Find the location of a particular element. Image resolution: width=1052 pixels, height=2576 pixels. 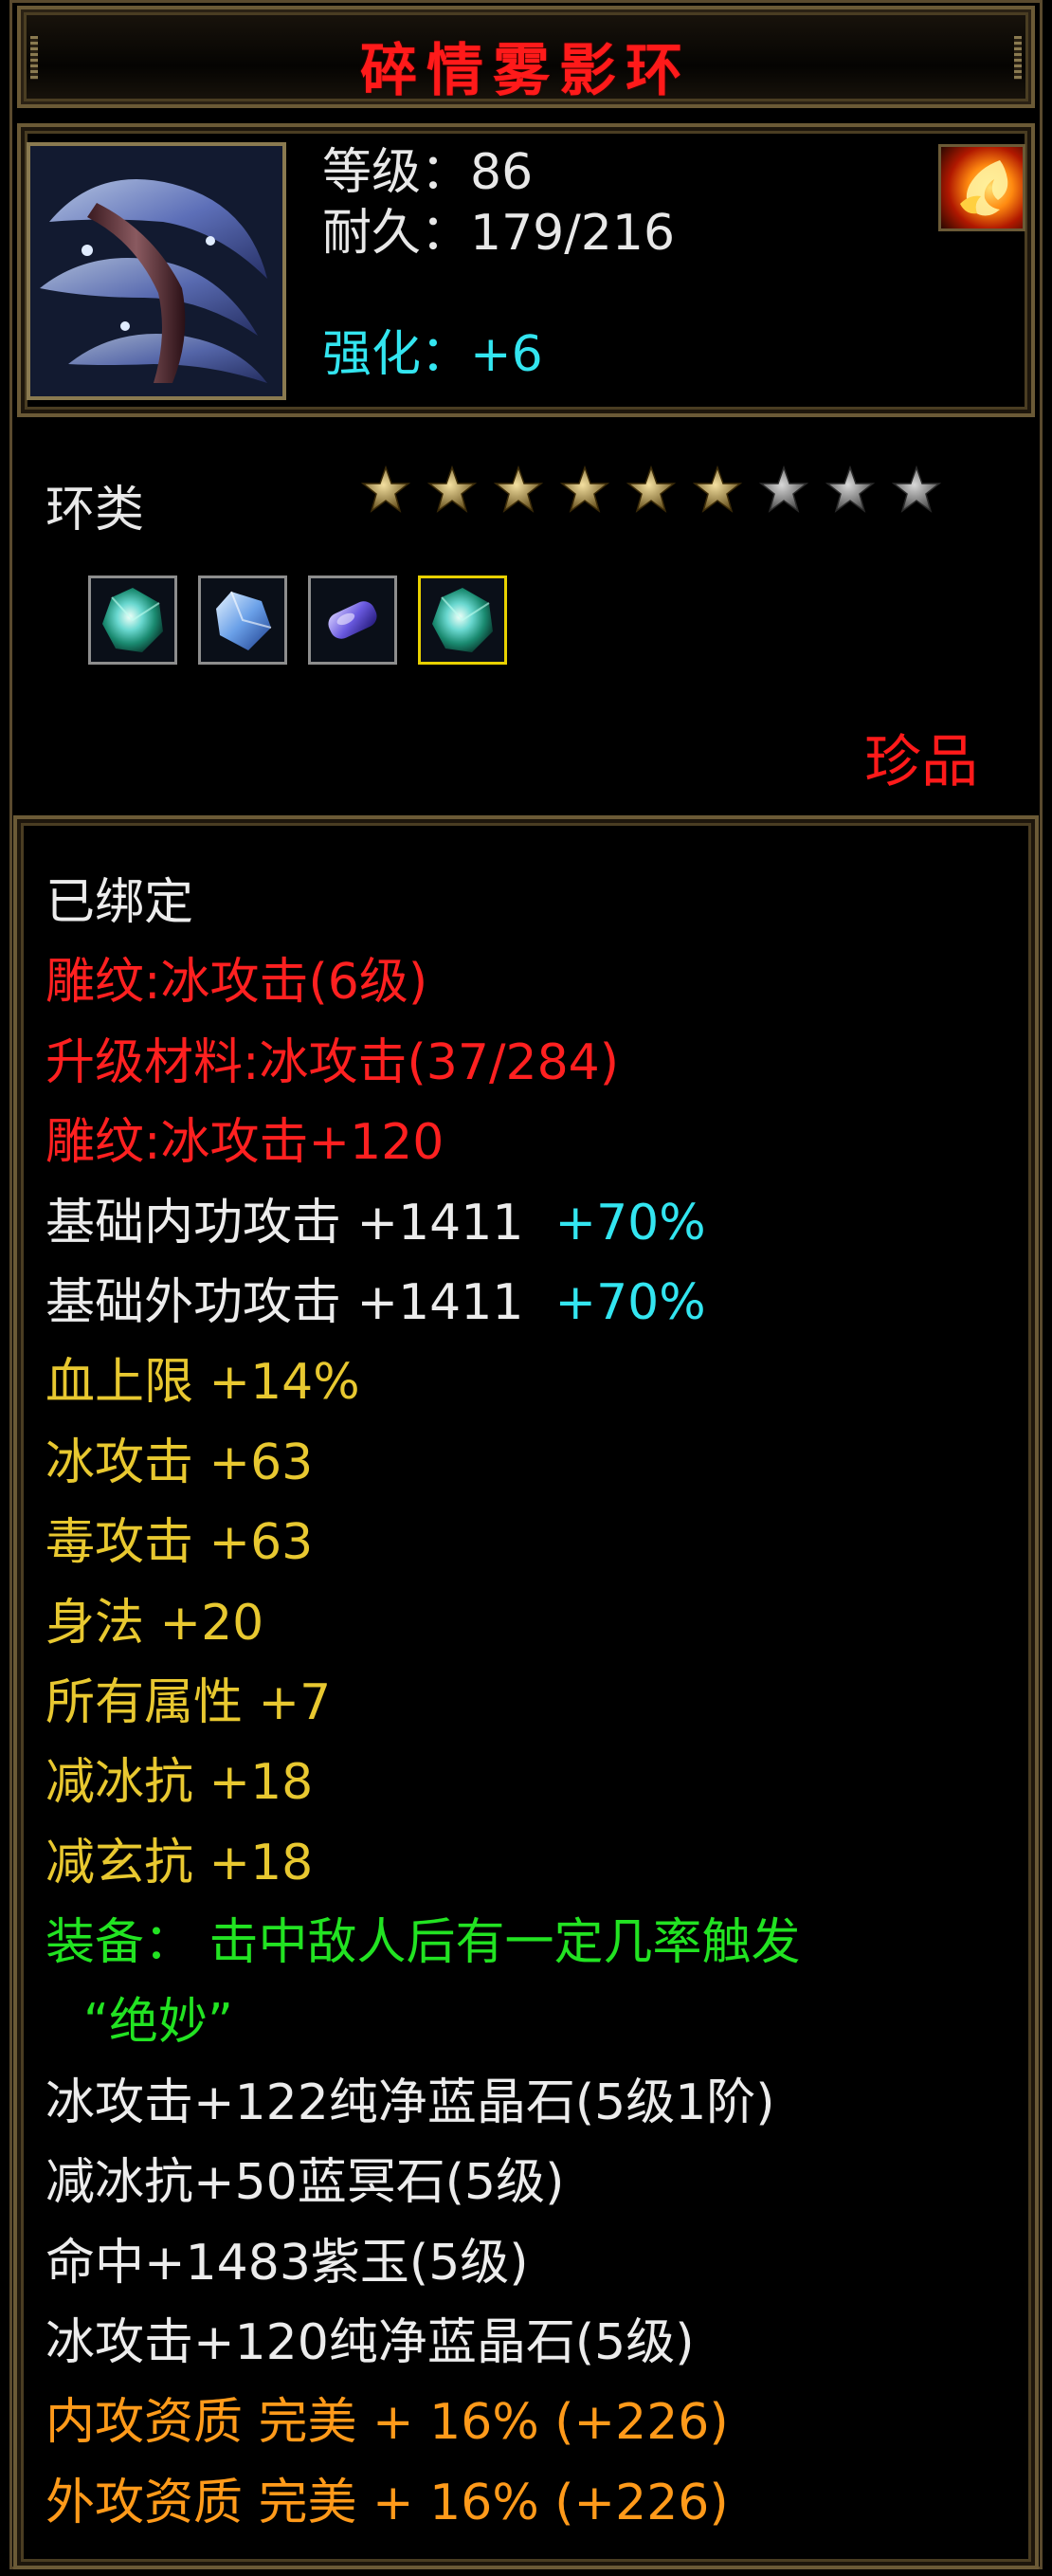

hp-max-stat: 血上限 +14% is located at coordinates (202, 1383).